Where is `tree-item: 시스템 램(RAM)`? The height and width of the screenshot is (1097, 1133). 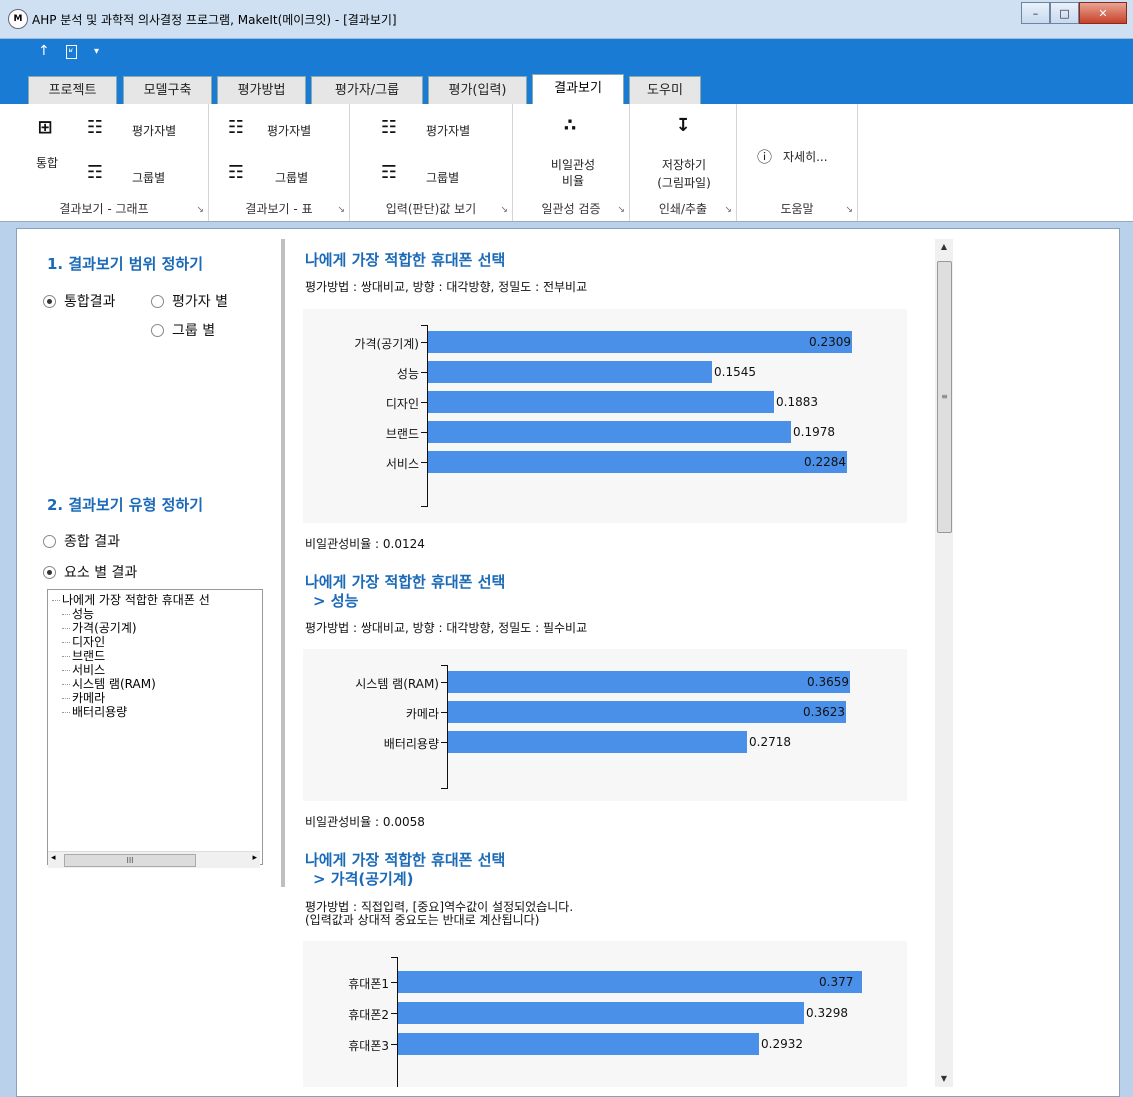 tree-item: 시스템 램(RAM) is located at coordinates (109, 684).